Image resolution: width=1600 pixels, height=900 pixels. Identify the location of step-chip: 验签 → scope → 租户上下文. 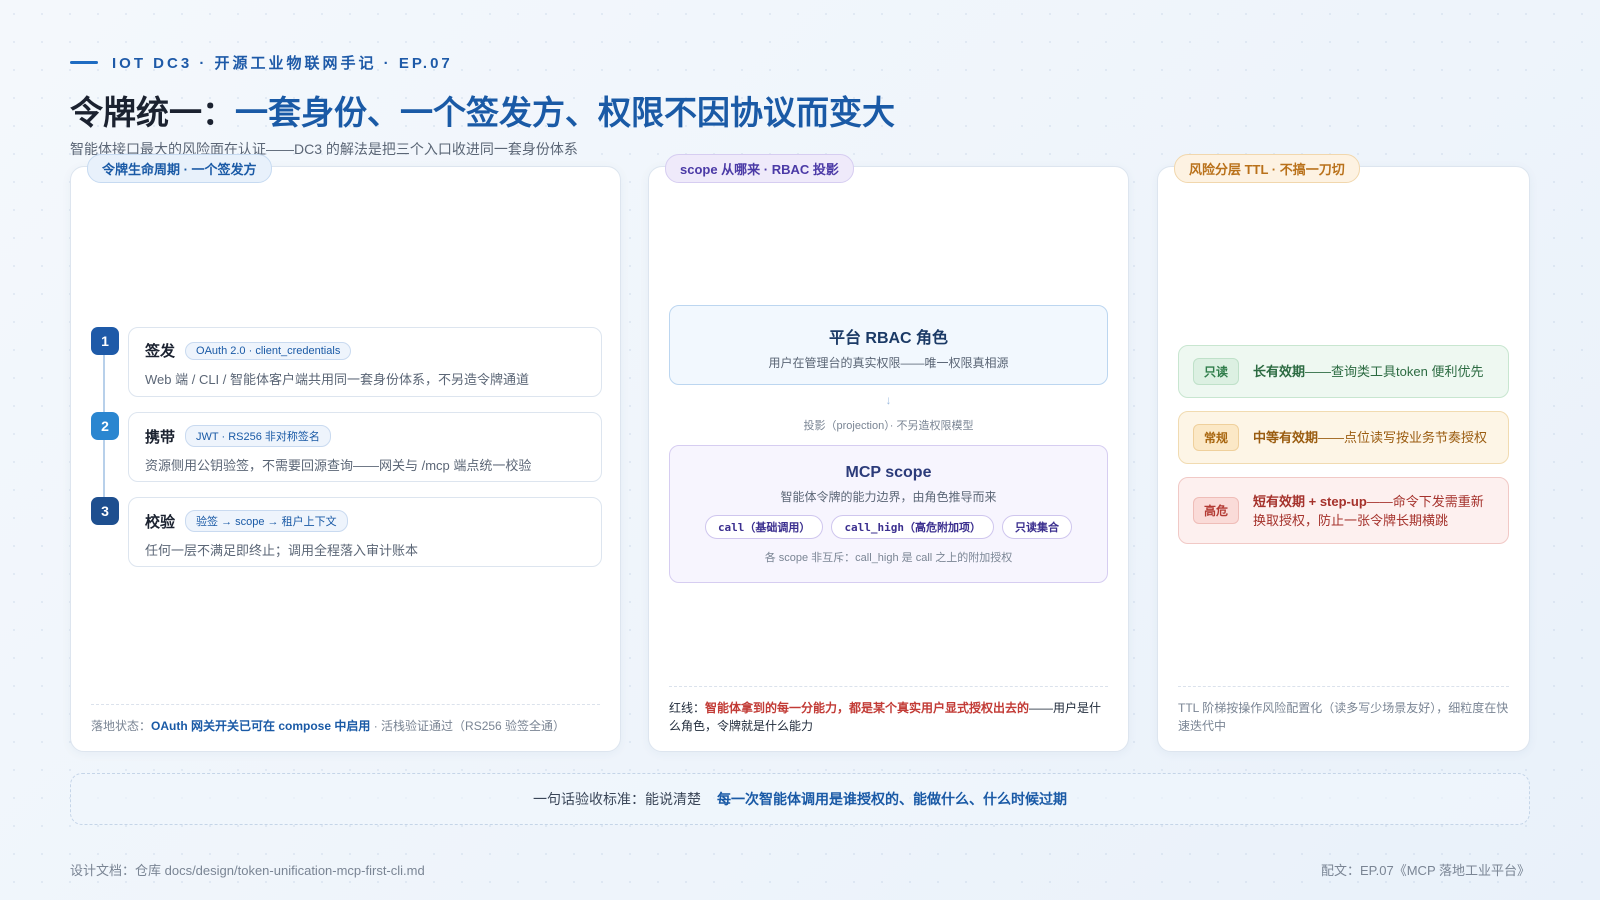
(266, 521).